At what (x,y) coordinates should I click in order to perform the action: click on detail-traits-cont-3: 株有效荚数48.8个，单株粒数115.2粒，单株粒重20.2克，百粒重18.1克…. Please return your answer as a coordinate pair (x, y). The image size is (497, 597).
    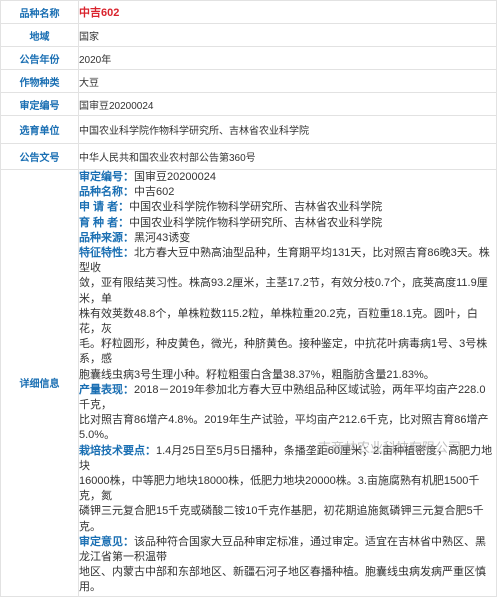
    Looking at the image, I should click on (278, 321).